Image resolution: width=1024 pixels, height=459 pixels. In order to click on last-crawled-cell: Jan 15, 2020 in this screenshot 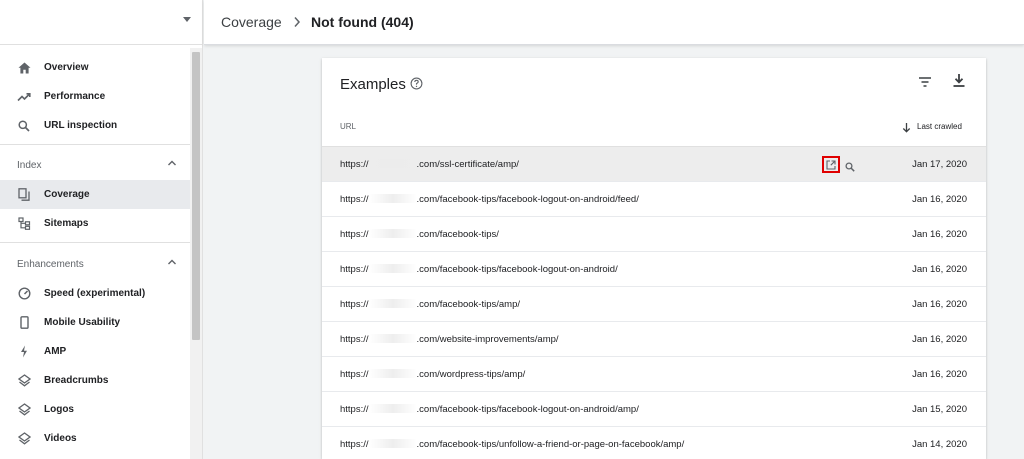, I will do `click(939, 409)`.